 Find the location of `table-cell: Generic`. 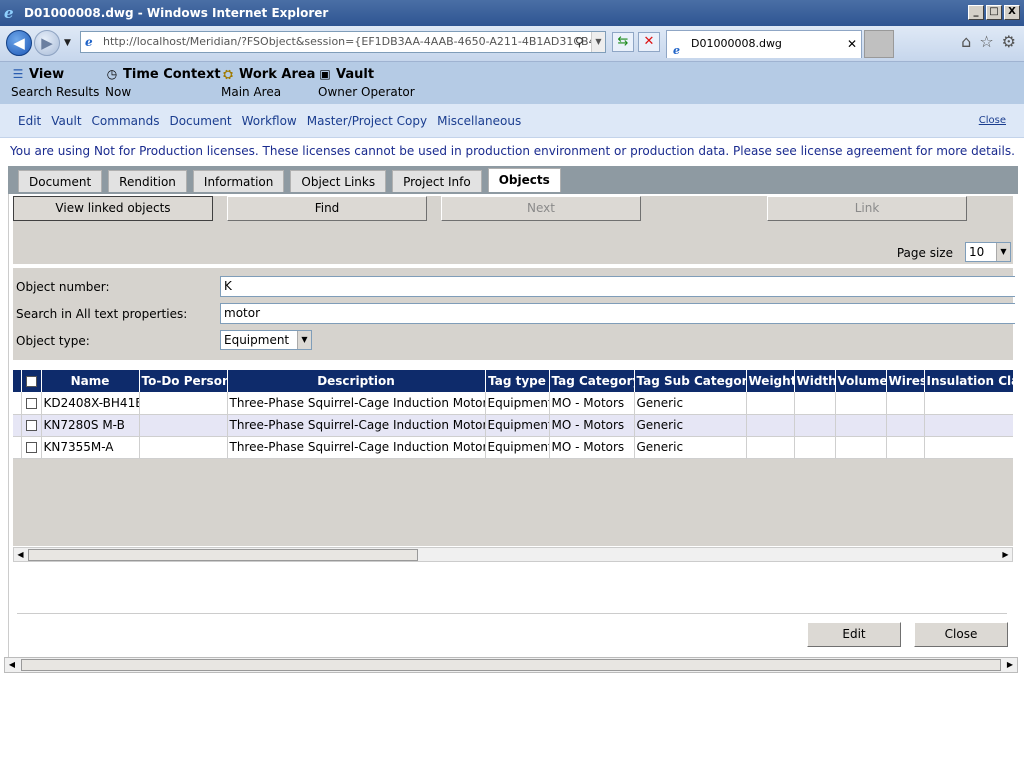

table-cell: Generic is located at coordinates (690, 447).